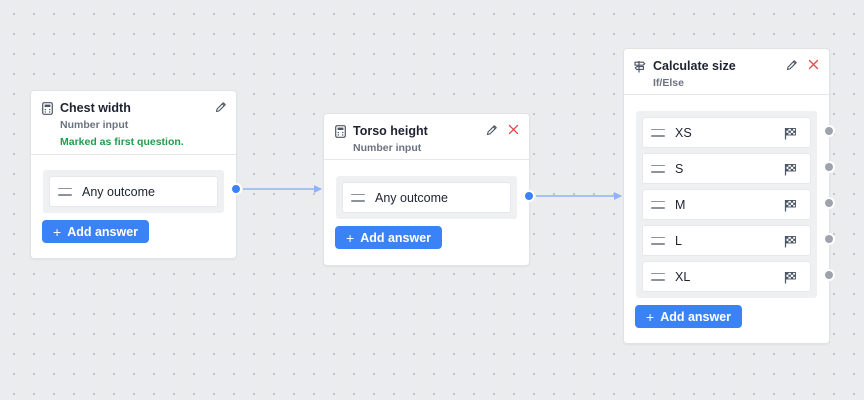 The width and height of the screenshot is (864, 400). I want to click on answer-item: M, so click(726, 204).